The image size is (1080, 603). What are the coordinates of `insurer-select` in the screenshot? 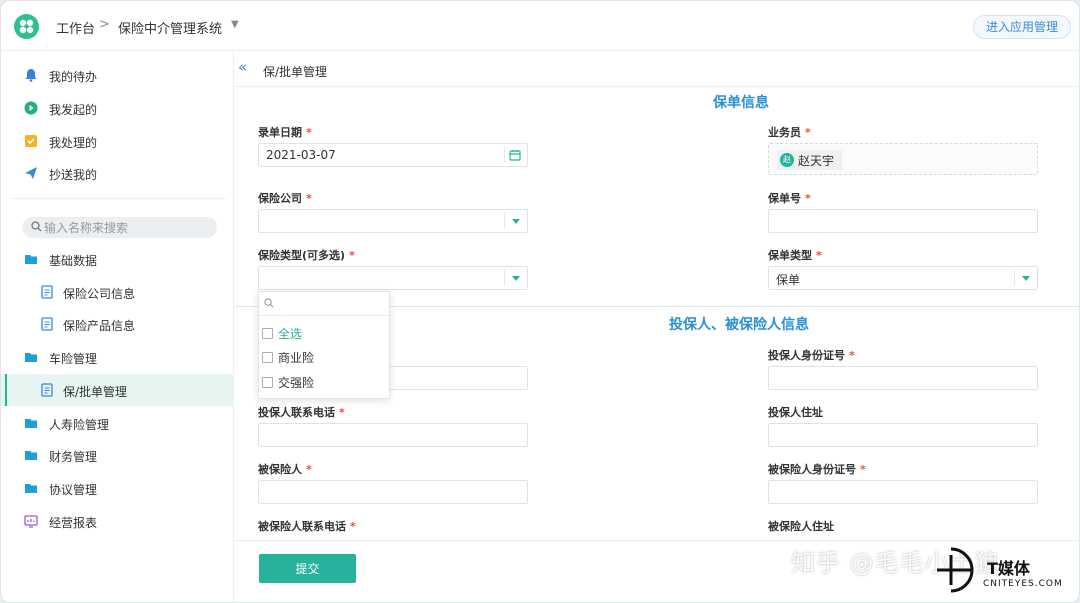 It's located at (393, 221).